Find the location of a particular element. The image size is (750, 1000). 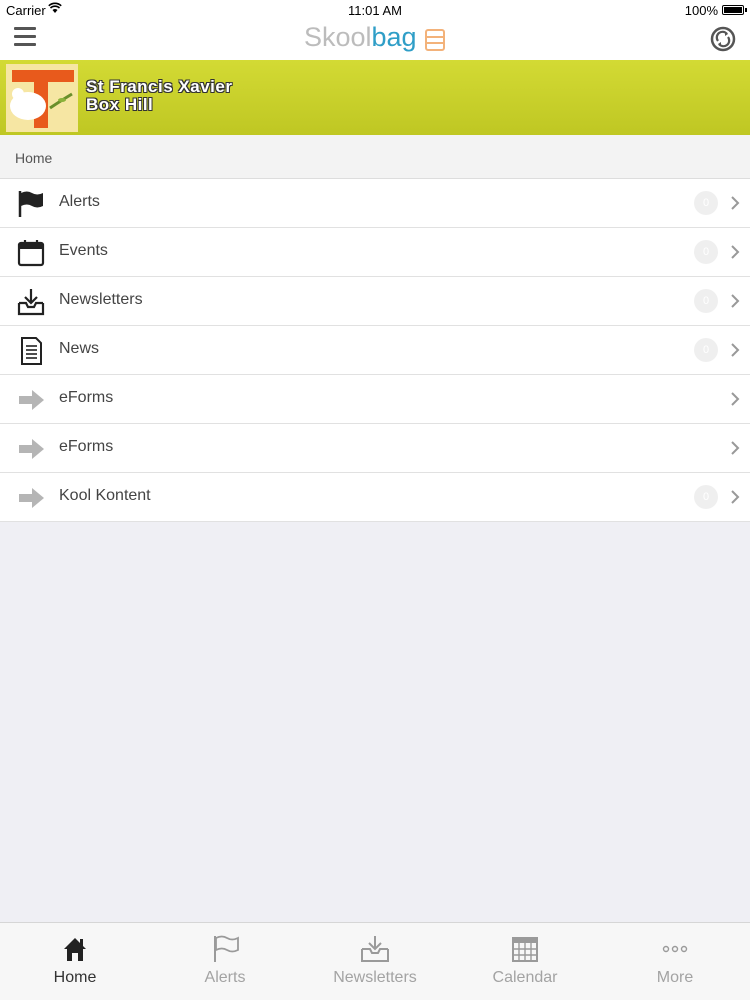

tab-home: Home is located at coordinates (75, 961).